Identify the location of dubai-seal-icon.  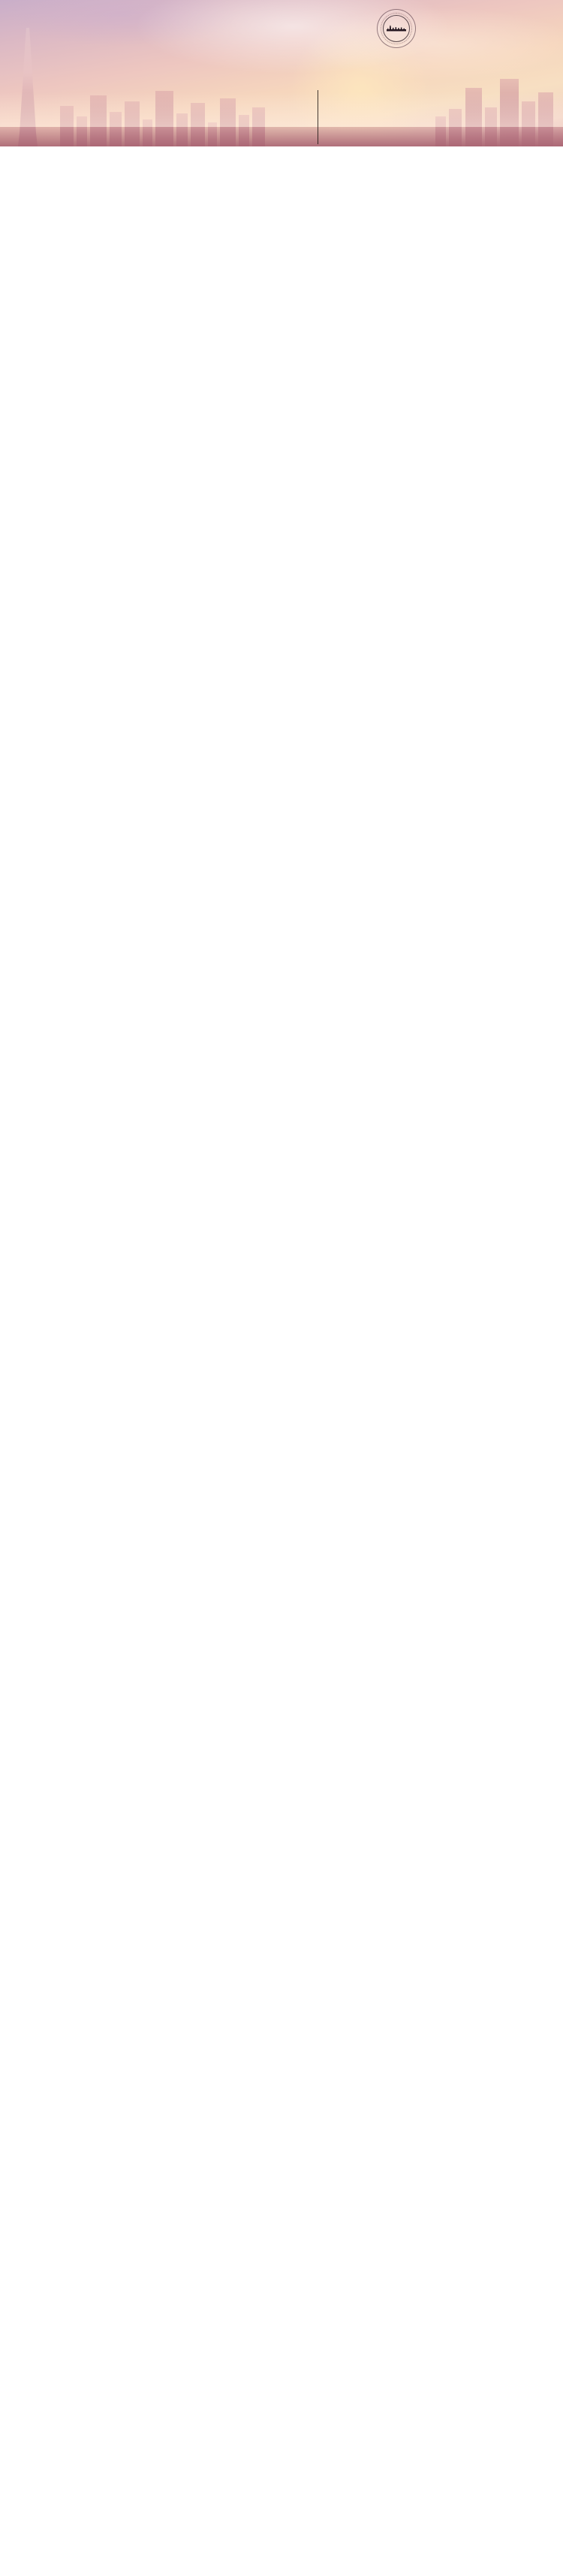
(397, 28).